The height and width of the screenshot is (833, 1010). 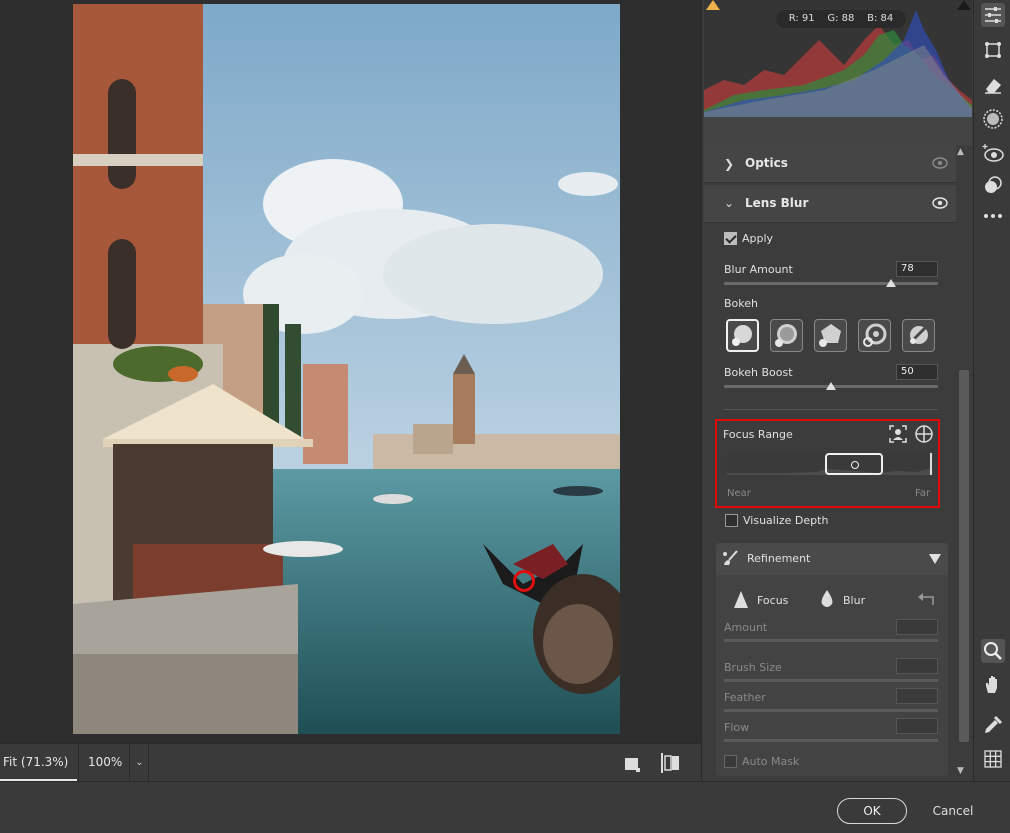 I want to click on eraser-icon, so click(x=993, y=86).